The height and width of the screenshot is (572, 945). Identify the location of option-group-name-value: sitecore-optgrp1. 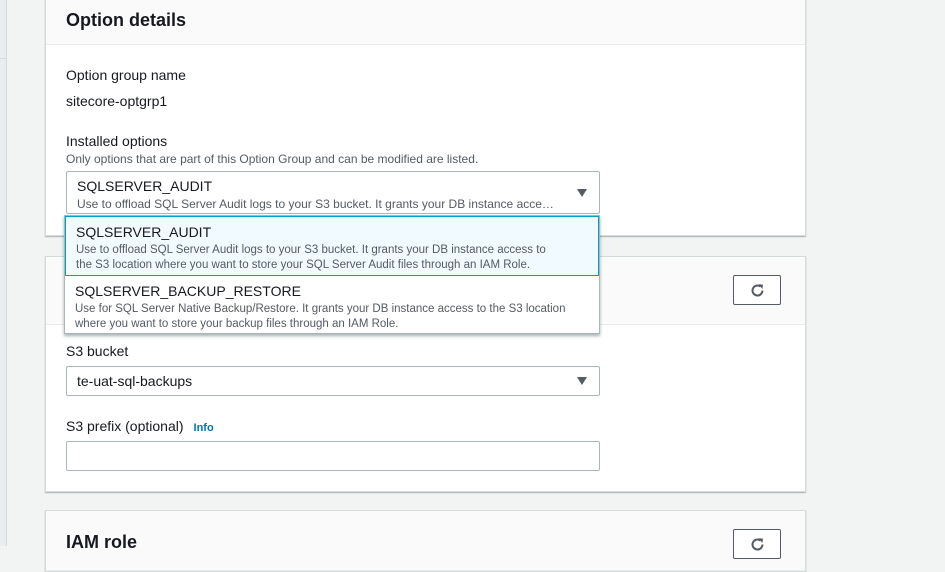
(117, 101).